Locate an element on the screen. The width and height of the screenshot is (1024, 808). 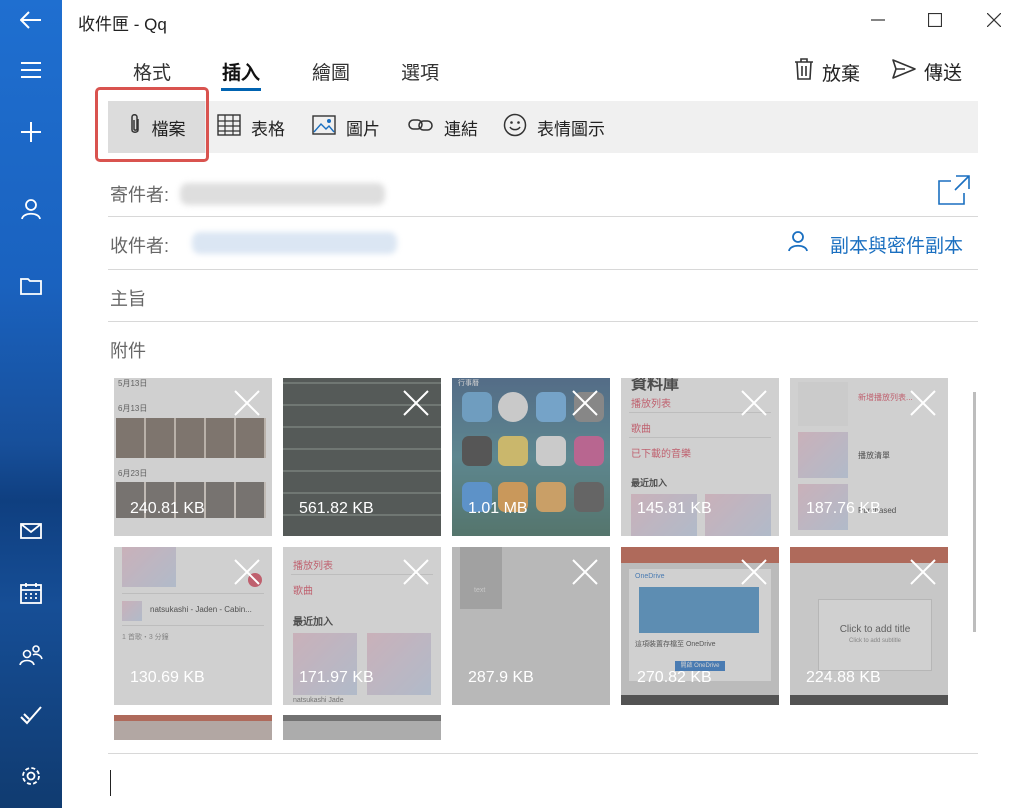
tab-insert: 插入 is located at coordinates (241, 71).